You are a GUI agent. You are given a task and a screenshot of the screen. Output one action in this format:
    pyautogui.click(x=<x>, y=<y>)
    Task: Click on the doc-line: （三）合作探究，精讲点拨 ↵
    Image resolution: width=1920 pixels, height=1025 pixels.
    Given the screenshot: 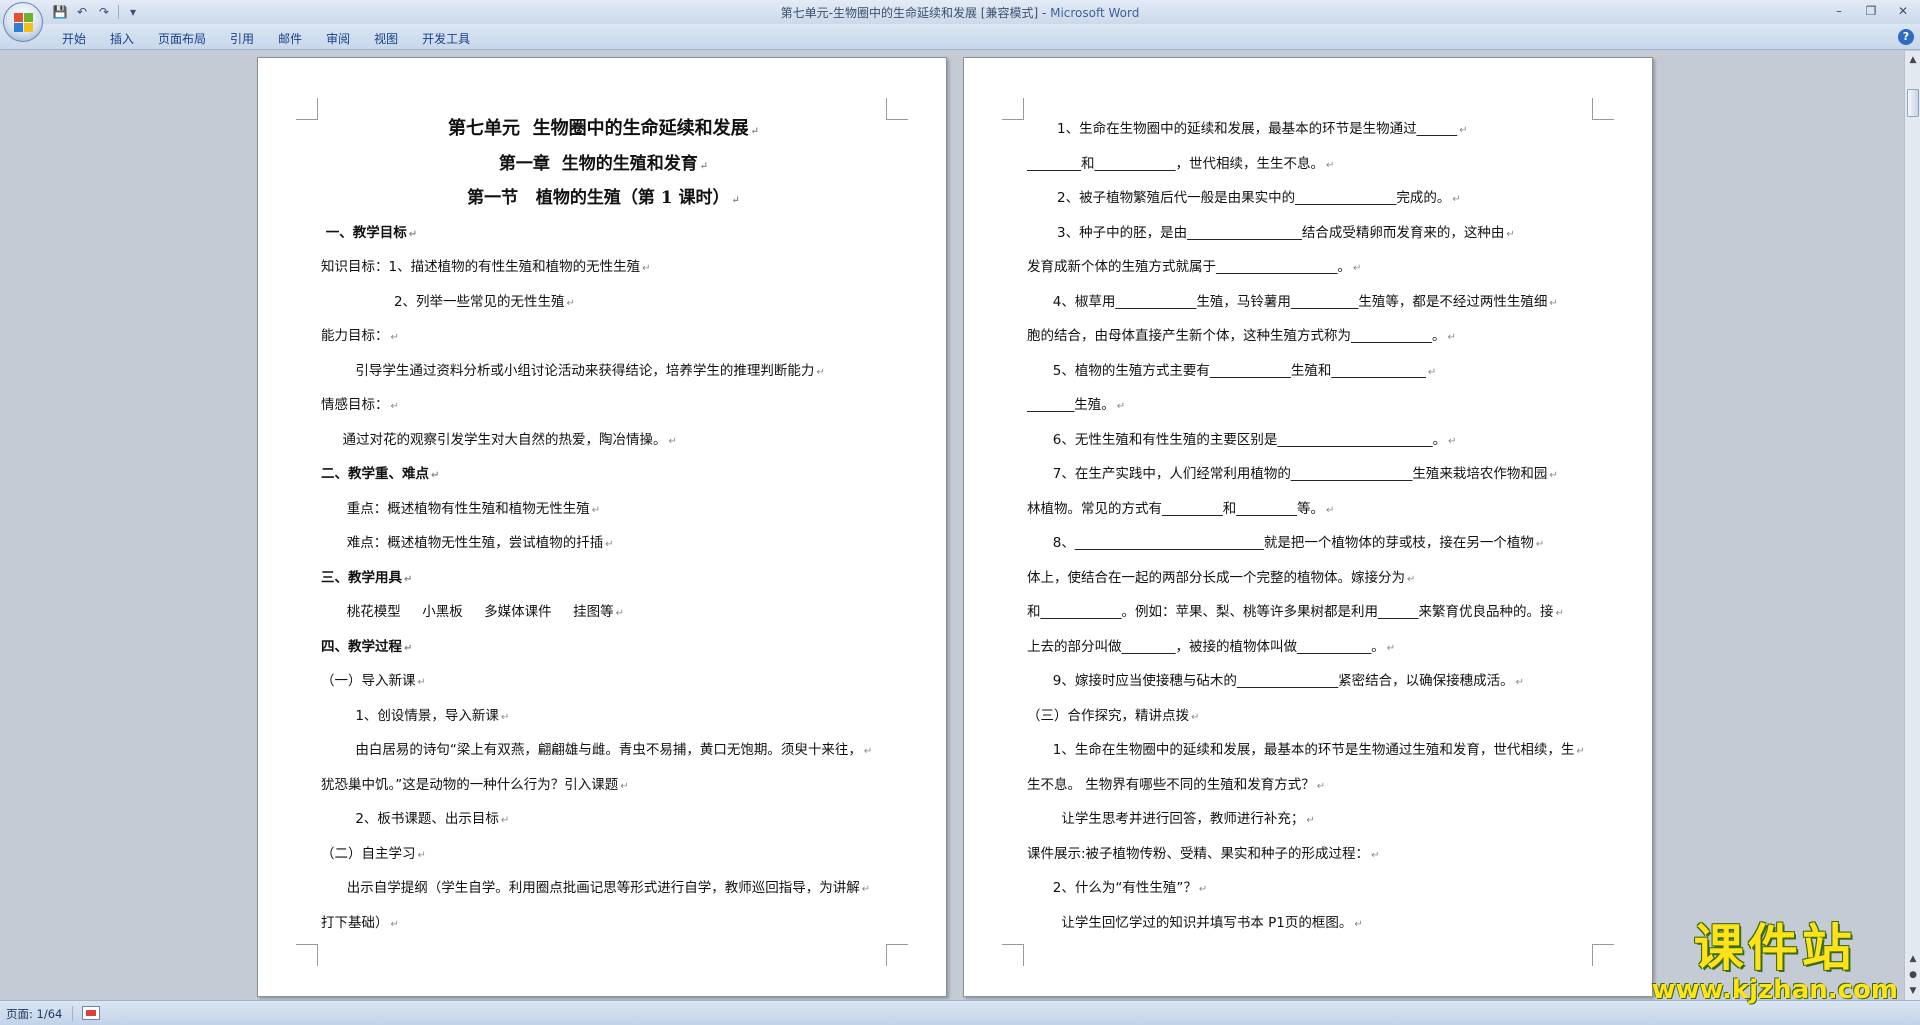 What is the action you would take?
    pyautogui.click(x=1309, y=716)
    